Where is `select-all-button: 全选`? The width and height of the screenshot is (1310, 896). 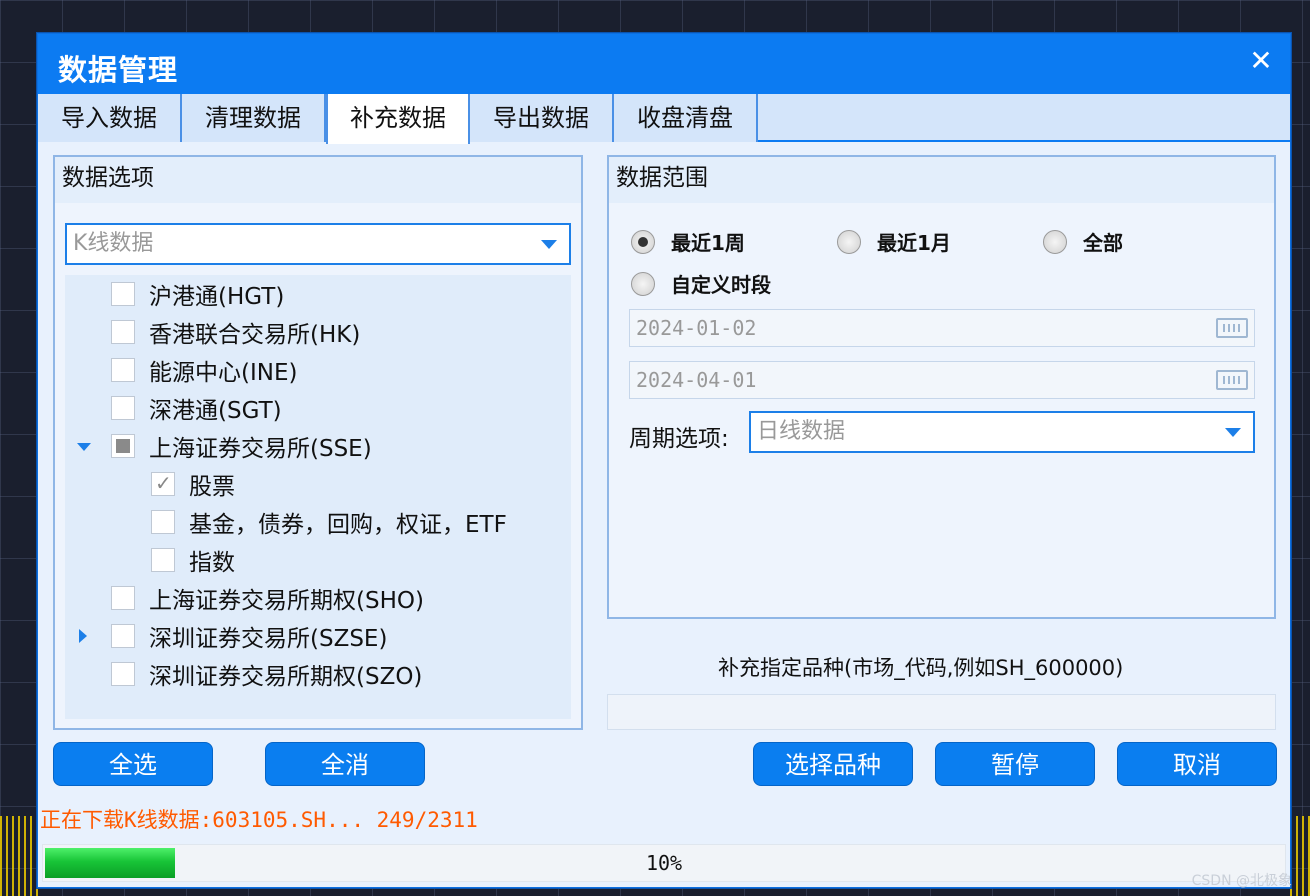 select-all-button: 全选 is located at coordinates (133, 764).